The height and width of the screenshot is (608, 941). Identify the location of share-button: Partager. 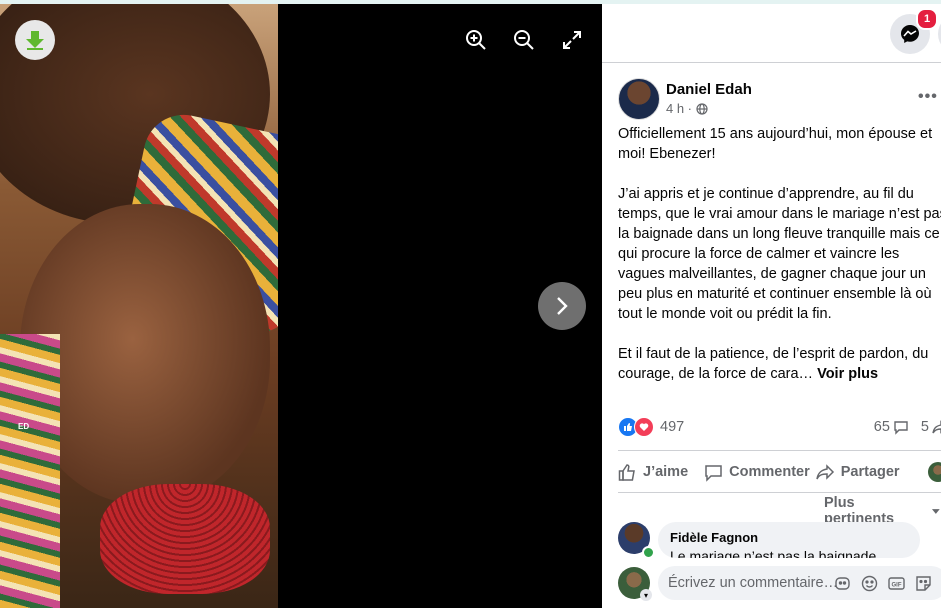
(857, 472).